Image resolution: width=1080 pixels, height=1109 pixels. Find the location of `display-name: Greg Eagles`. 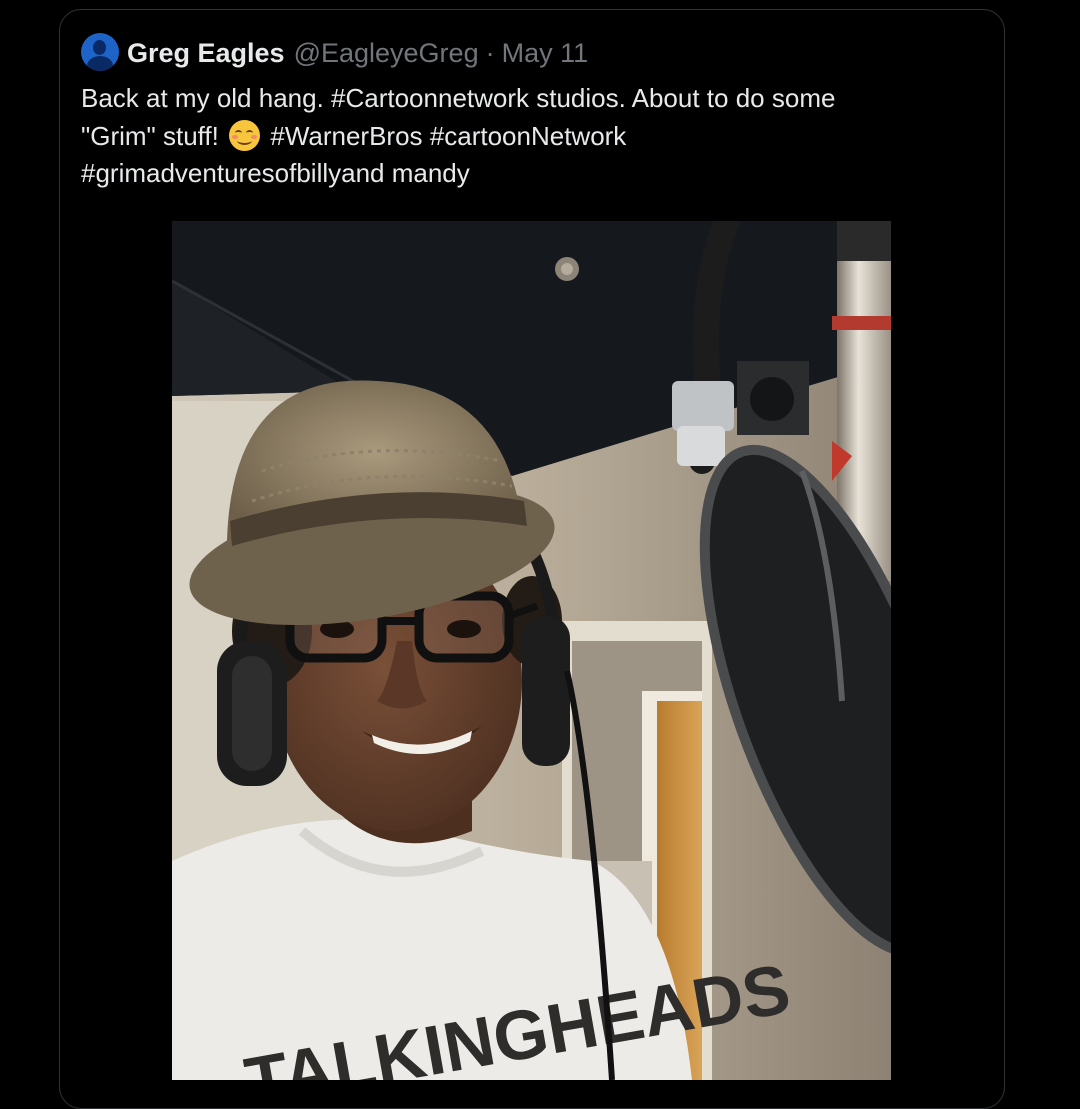

display-name: Greg Eagles is located at coordinates (206, 53).